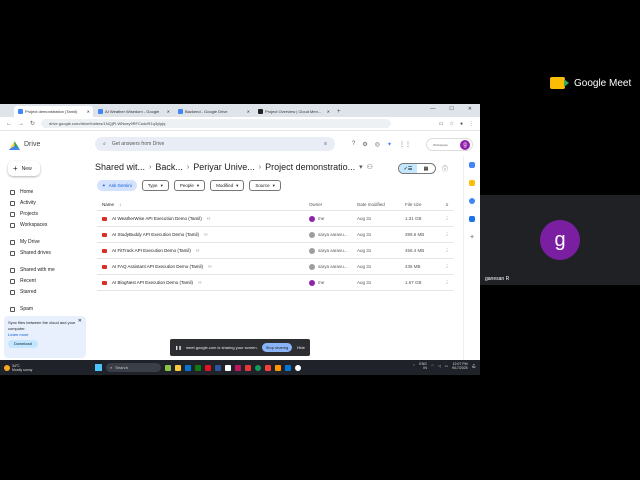  What do you see at coordinates (18, 368) in the screenshot?
I see `weather-widget: 34°C Mostly sunny` at bounding box center [18, 368].